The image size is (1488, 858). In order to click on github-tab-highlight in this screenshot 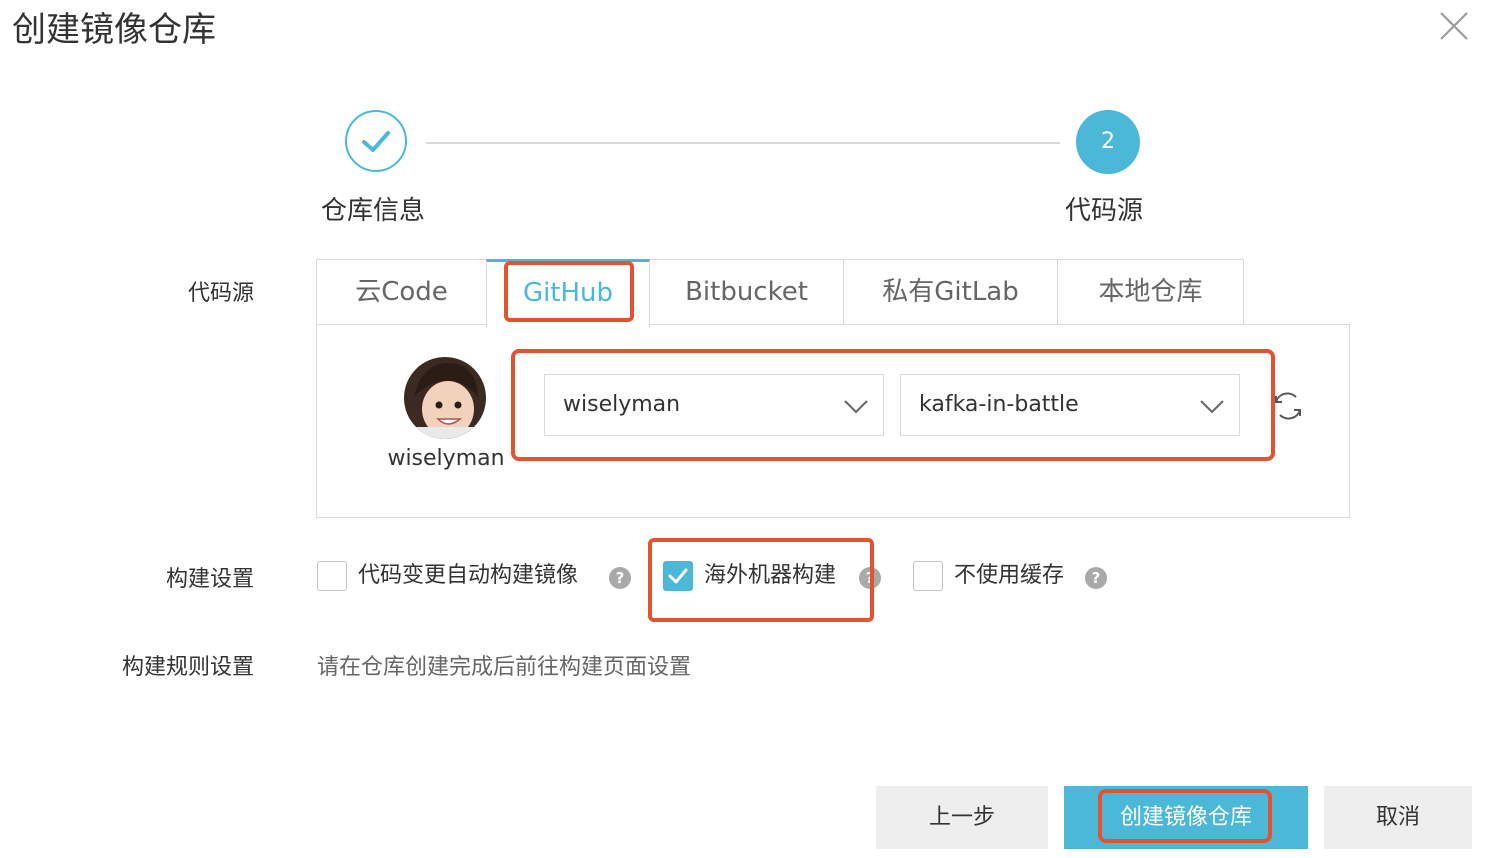, I will do `click(569, 291)`.